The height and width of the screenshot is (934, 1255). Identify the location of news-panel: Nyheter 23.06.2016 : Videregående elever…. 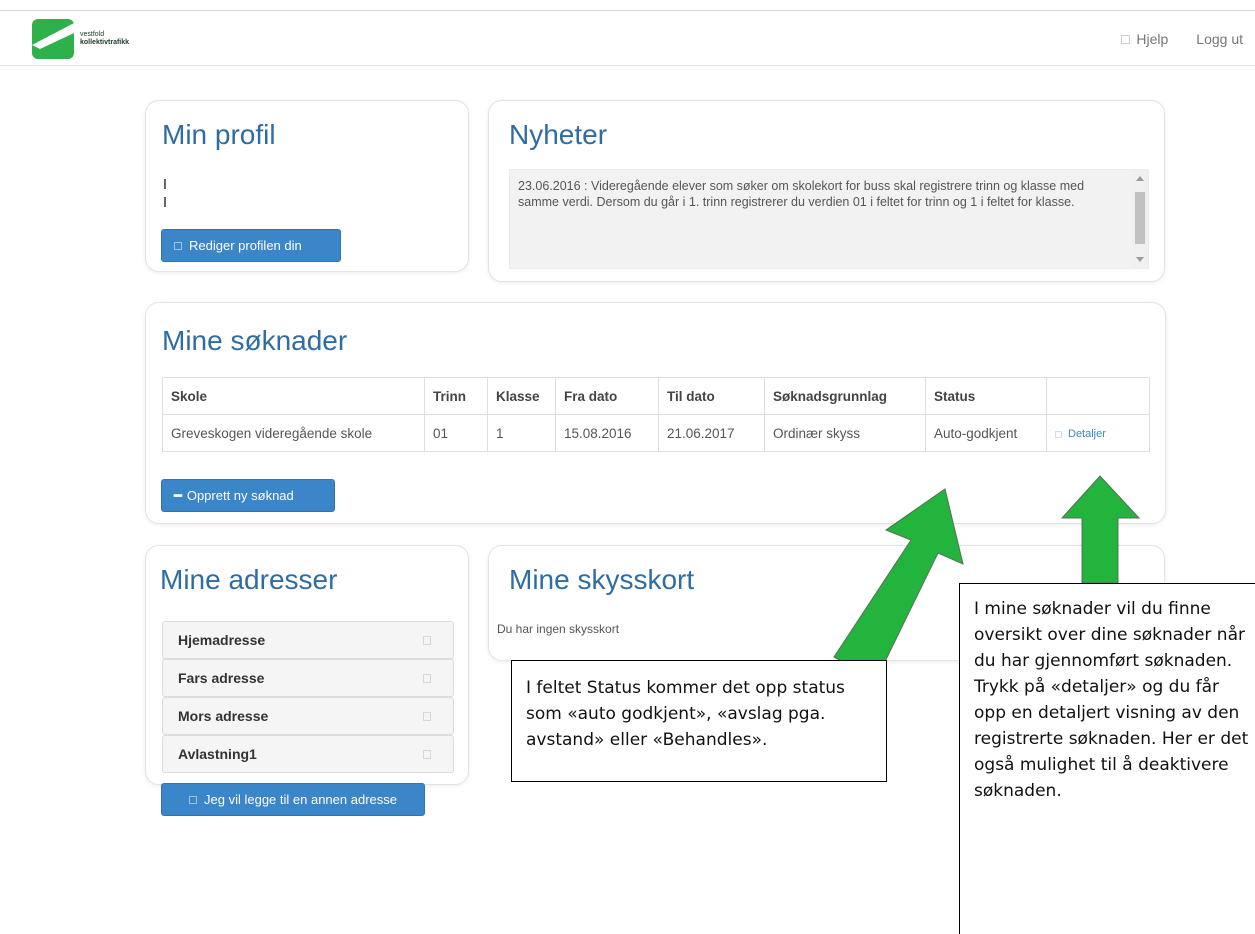
(826, 191).